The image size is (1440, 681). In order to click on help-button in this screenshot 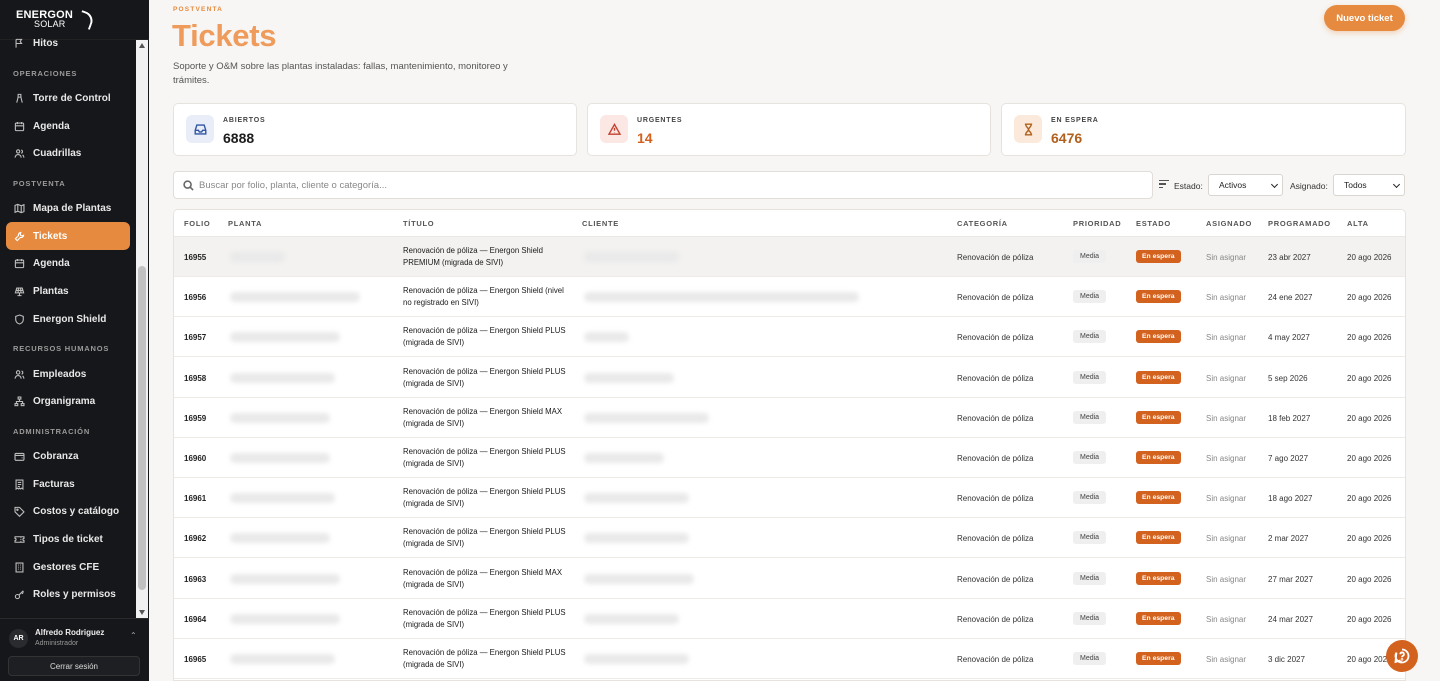, I will do `click(1402, 656)`.